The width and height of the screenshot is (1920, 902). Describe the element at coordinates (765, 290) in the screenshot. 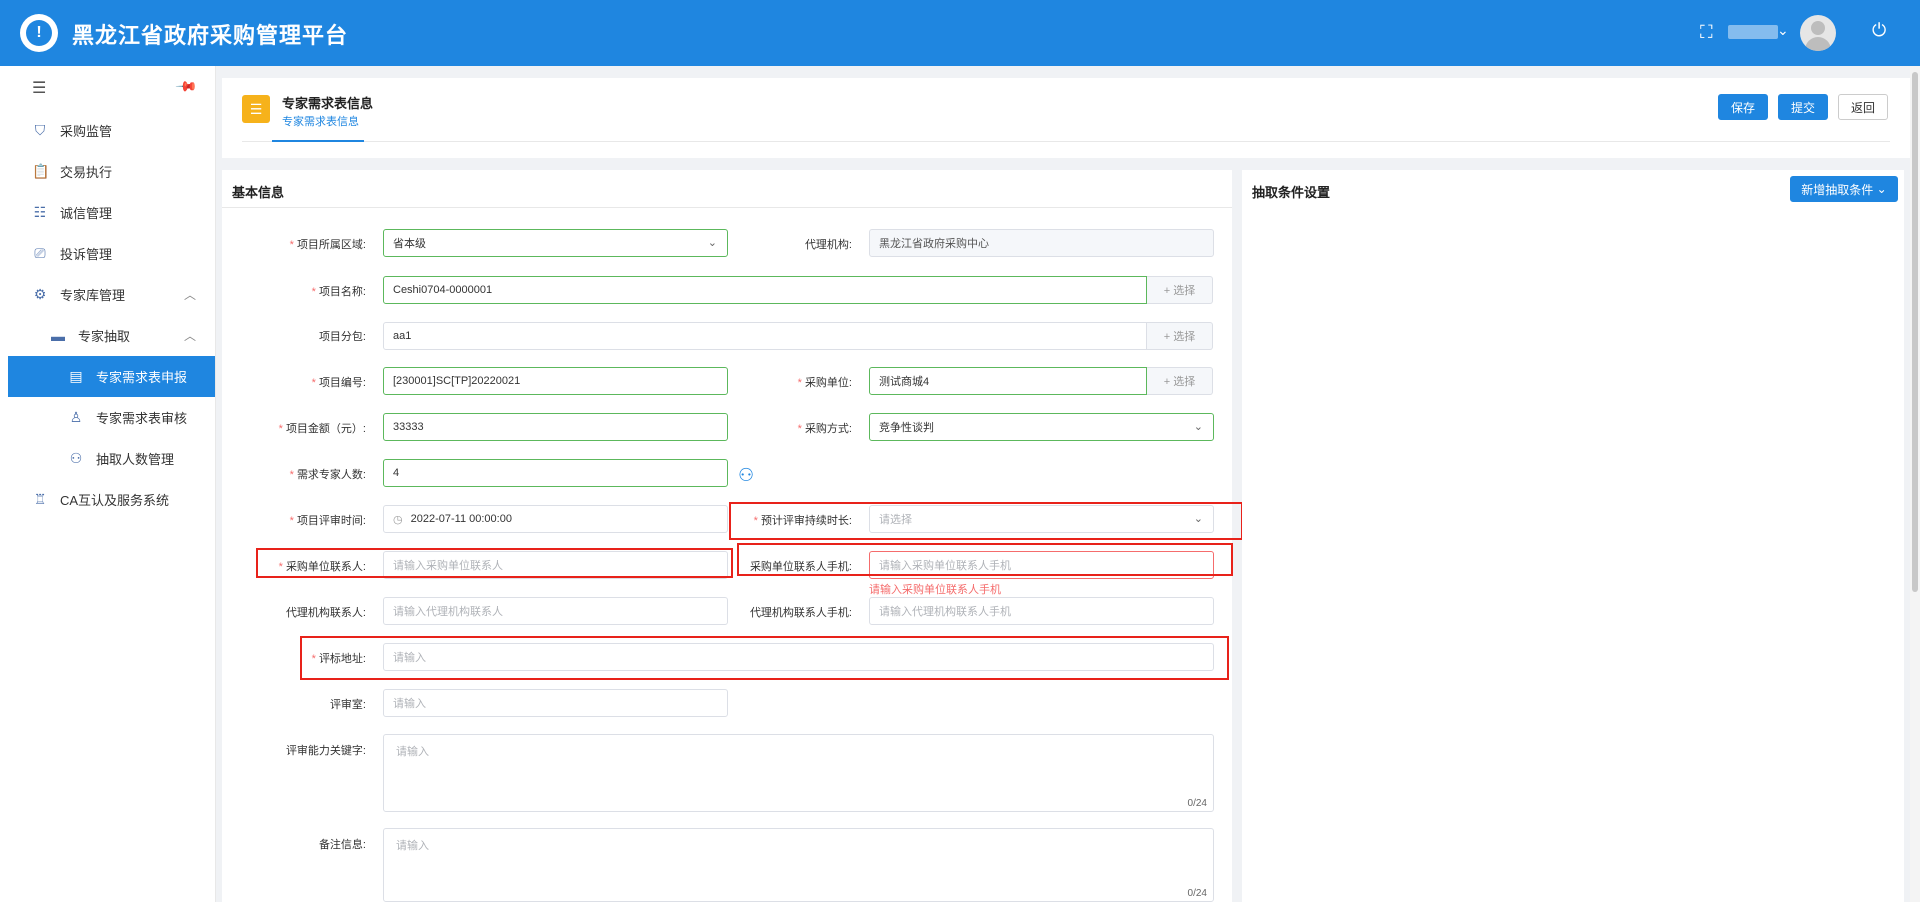

I see `project-name-input: Ceshi0704-0000001` at that location.